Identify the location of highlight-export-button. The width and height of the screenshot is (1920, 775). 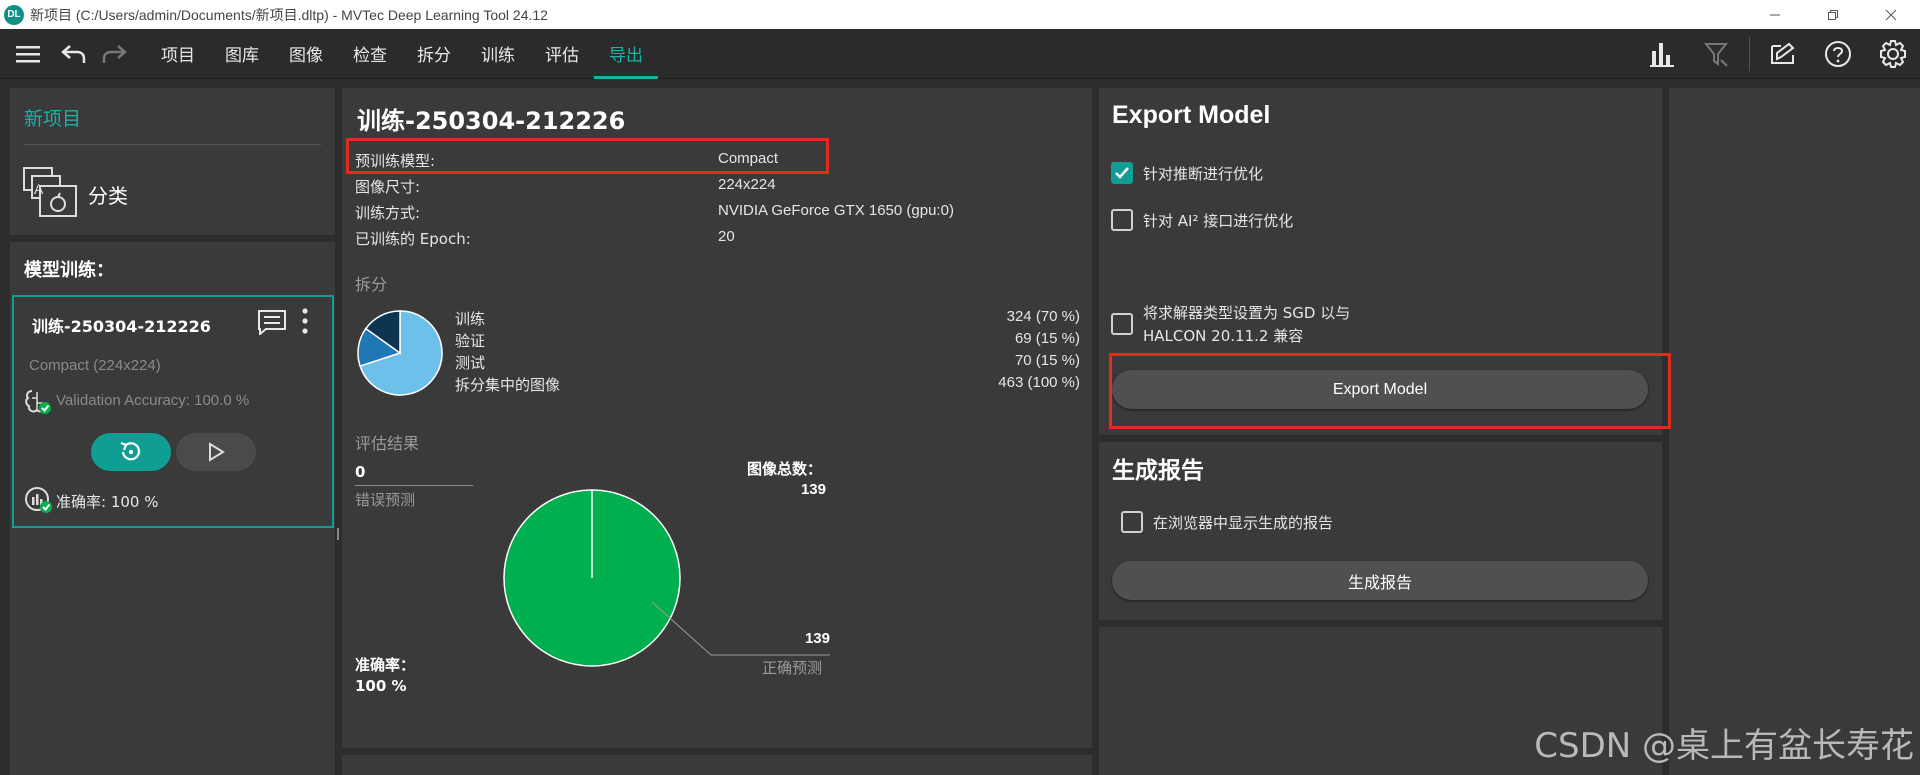
(1390, 391).